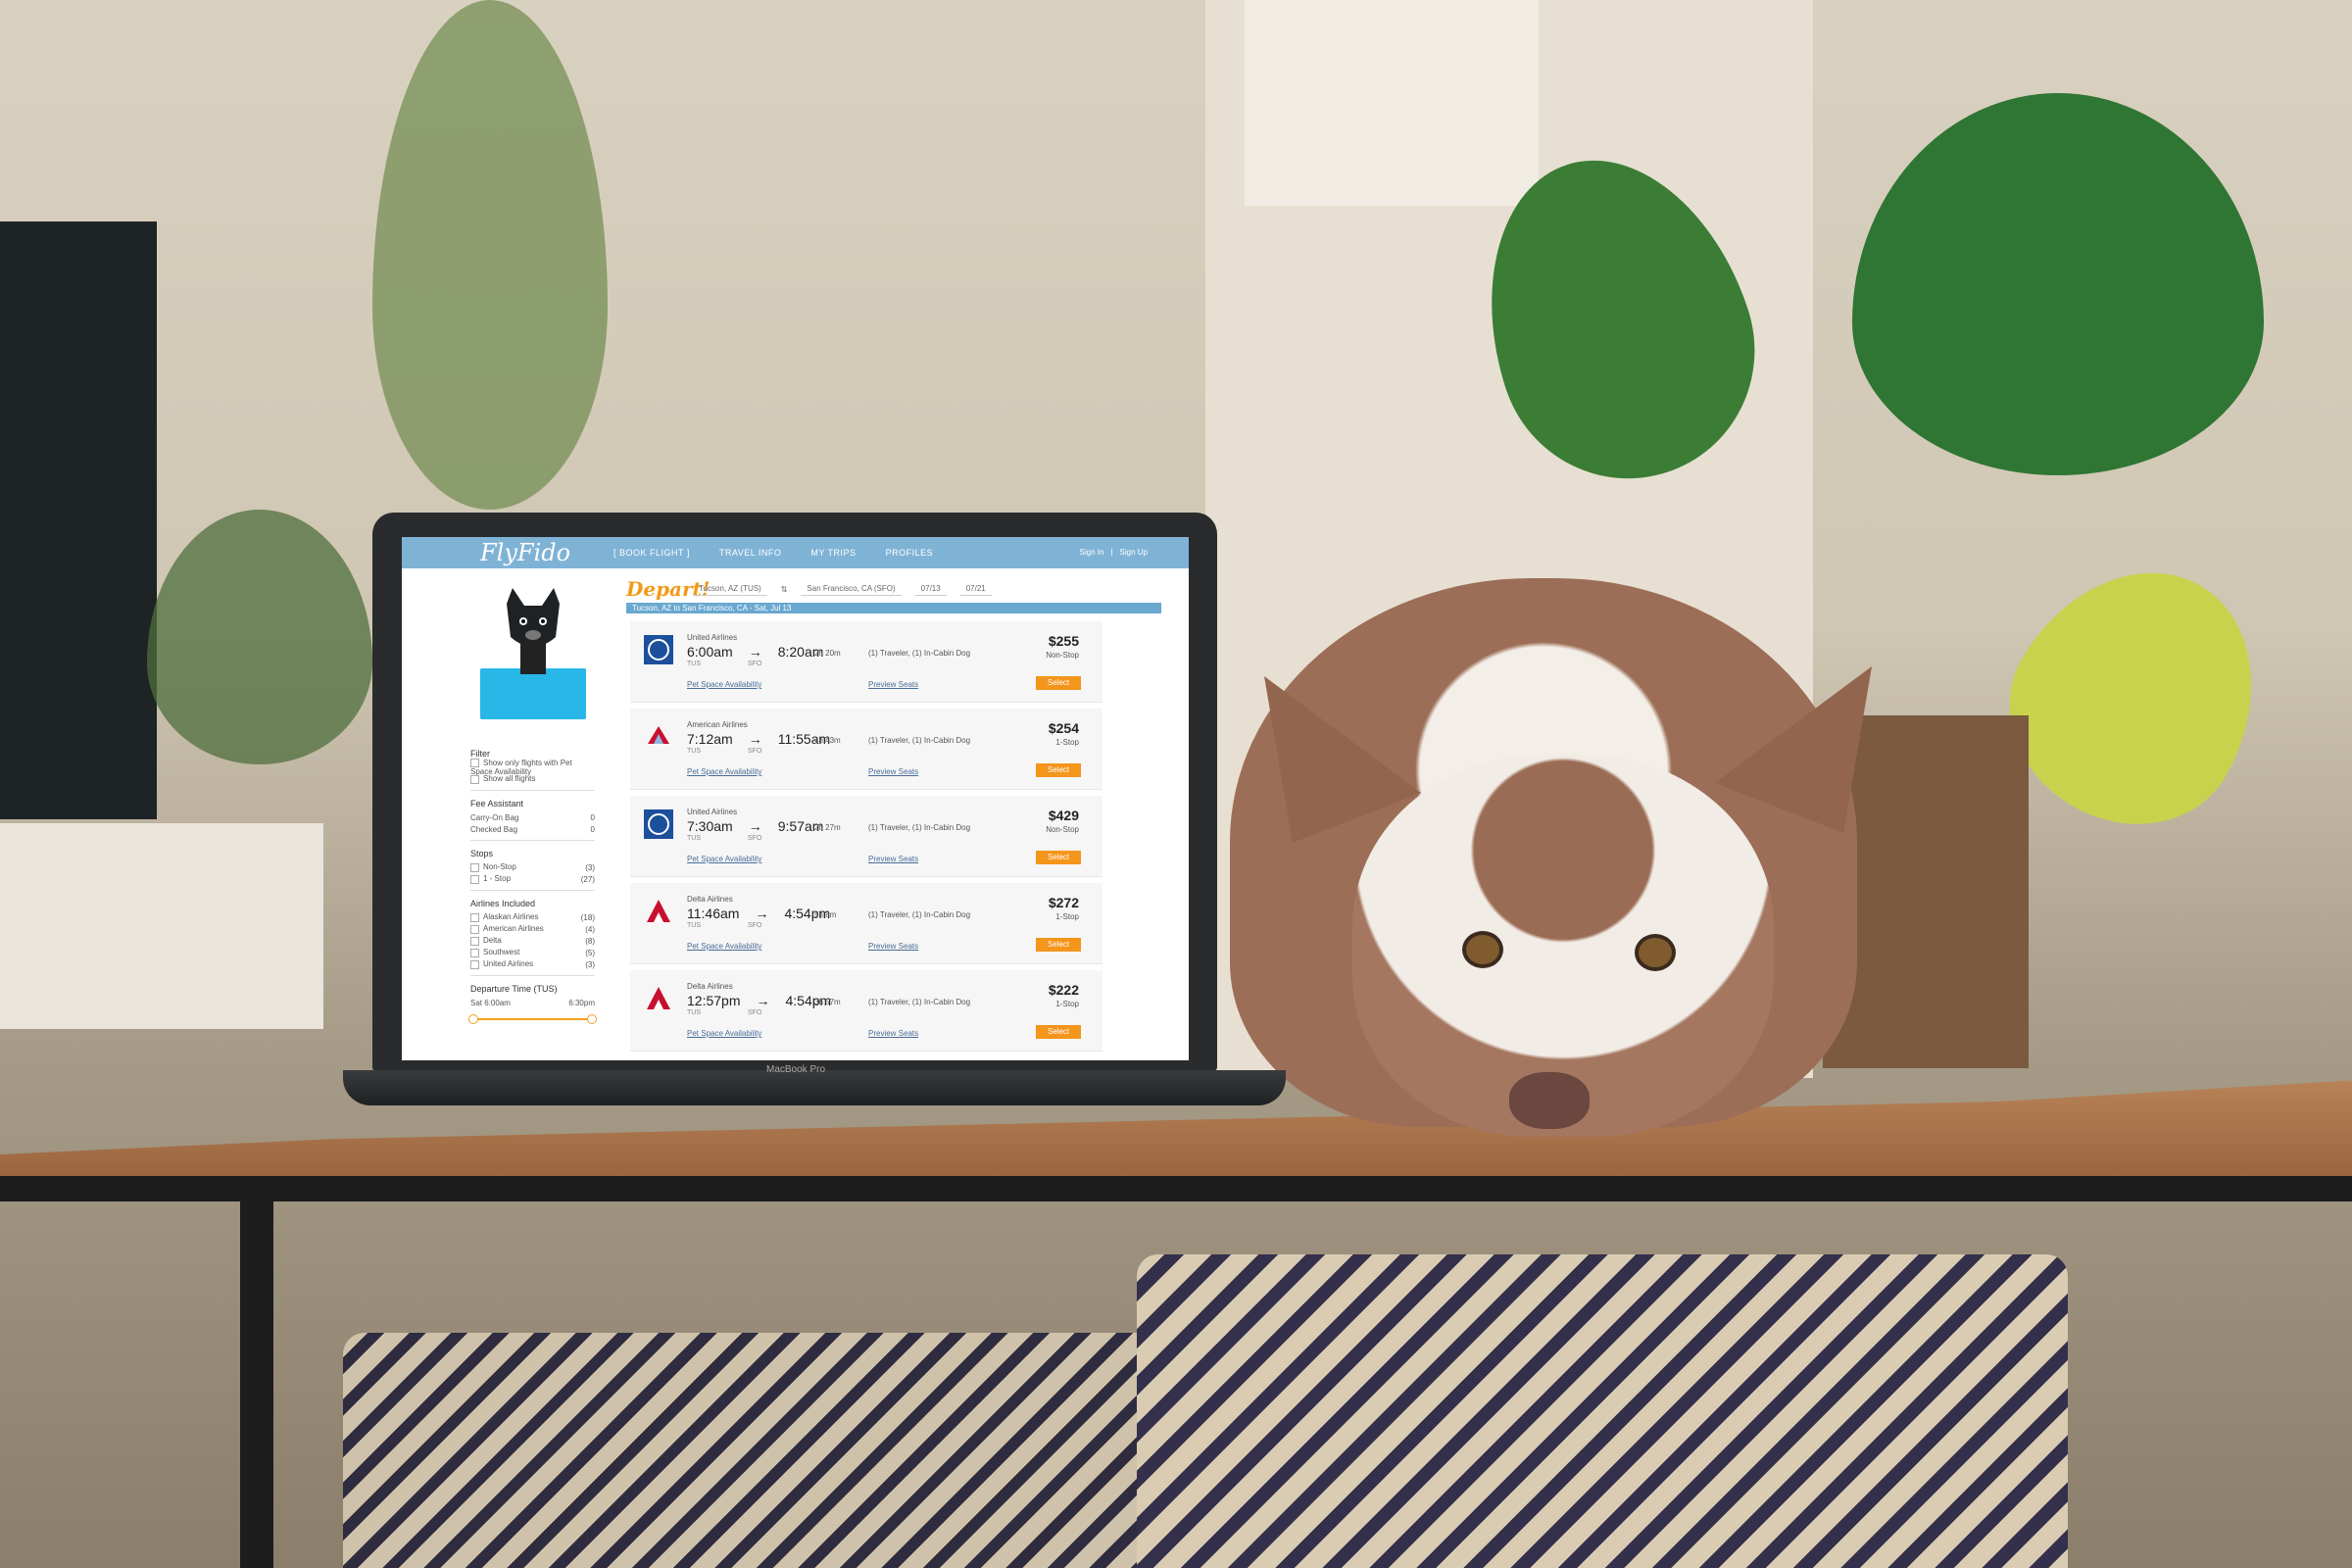 This screenshot has height=1568, width=2352. What do you see at coordinates (553, 552) in the screenshot?
I see `app-logo: FlyFido` at bounding box center [553, 552].